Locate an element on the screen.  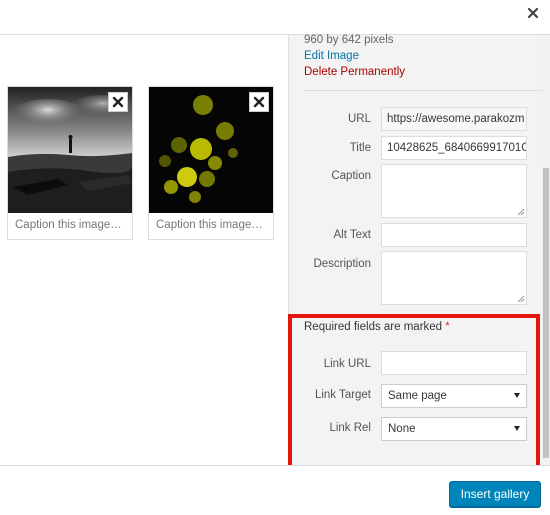
url-label: URL is located at coordinates (359, 119).